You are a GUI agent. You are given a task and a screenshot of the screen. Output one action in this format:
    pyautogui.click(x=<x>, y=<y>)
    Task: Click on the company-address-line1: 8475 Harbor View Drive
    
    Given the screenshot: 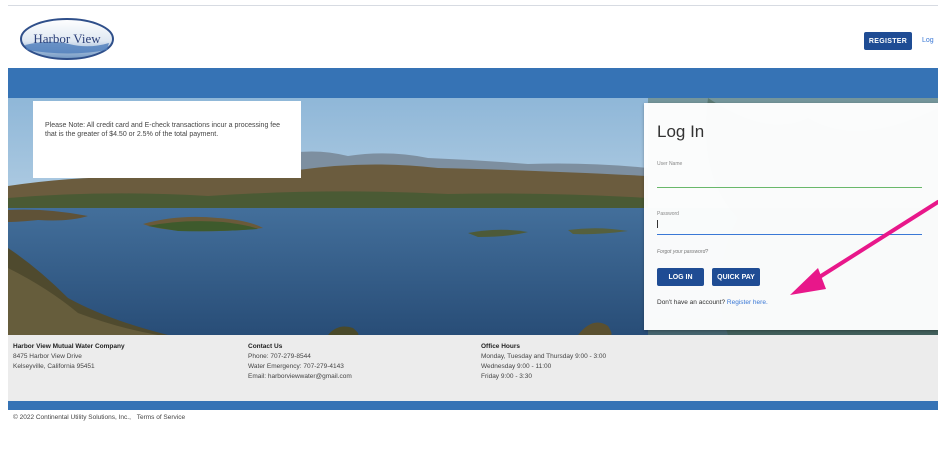 What is the action you would take?
    pyautogui.click(x=47, y=356)
    